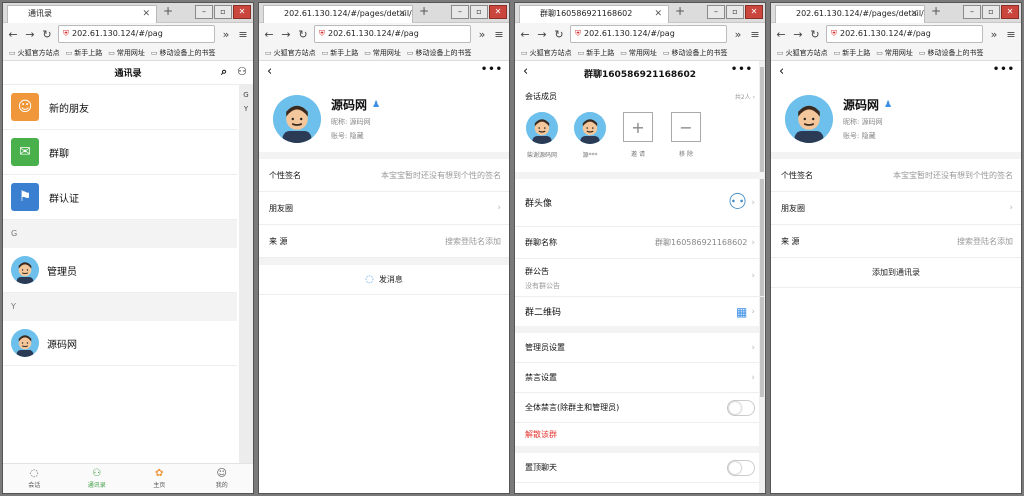 The image size is (1024, 496). What do you see at coordinates (640, 438) in the screenshot?
I see `dissolve-group-button: 解散该群` at bounding box center [640, 438].